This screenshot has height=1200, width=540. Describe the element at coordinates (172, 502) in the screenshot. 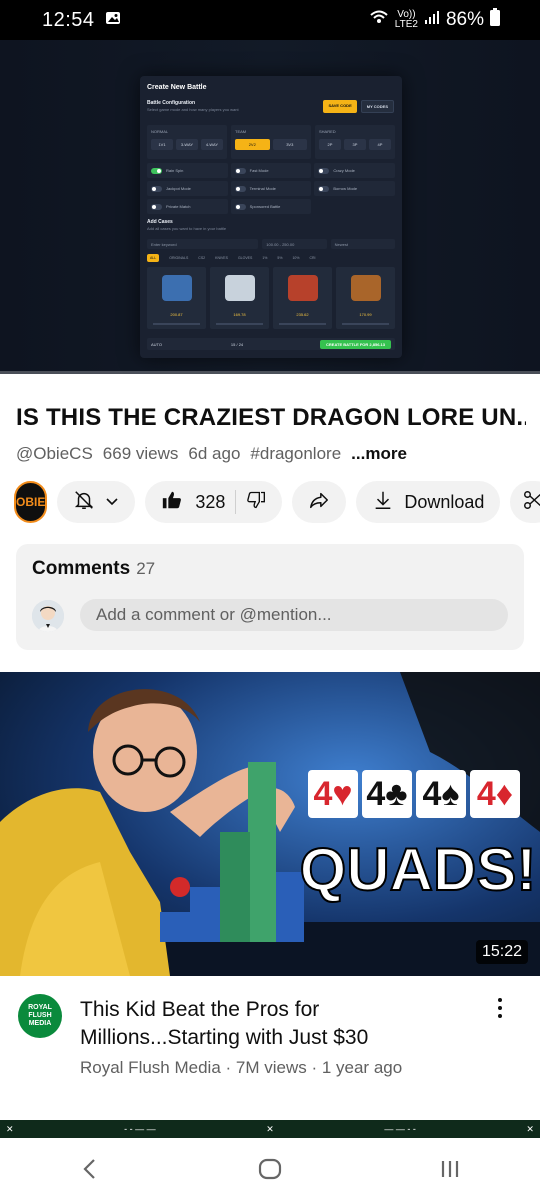

I see `thumbs-up-icon` at that location.